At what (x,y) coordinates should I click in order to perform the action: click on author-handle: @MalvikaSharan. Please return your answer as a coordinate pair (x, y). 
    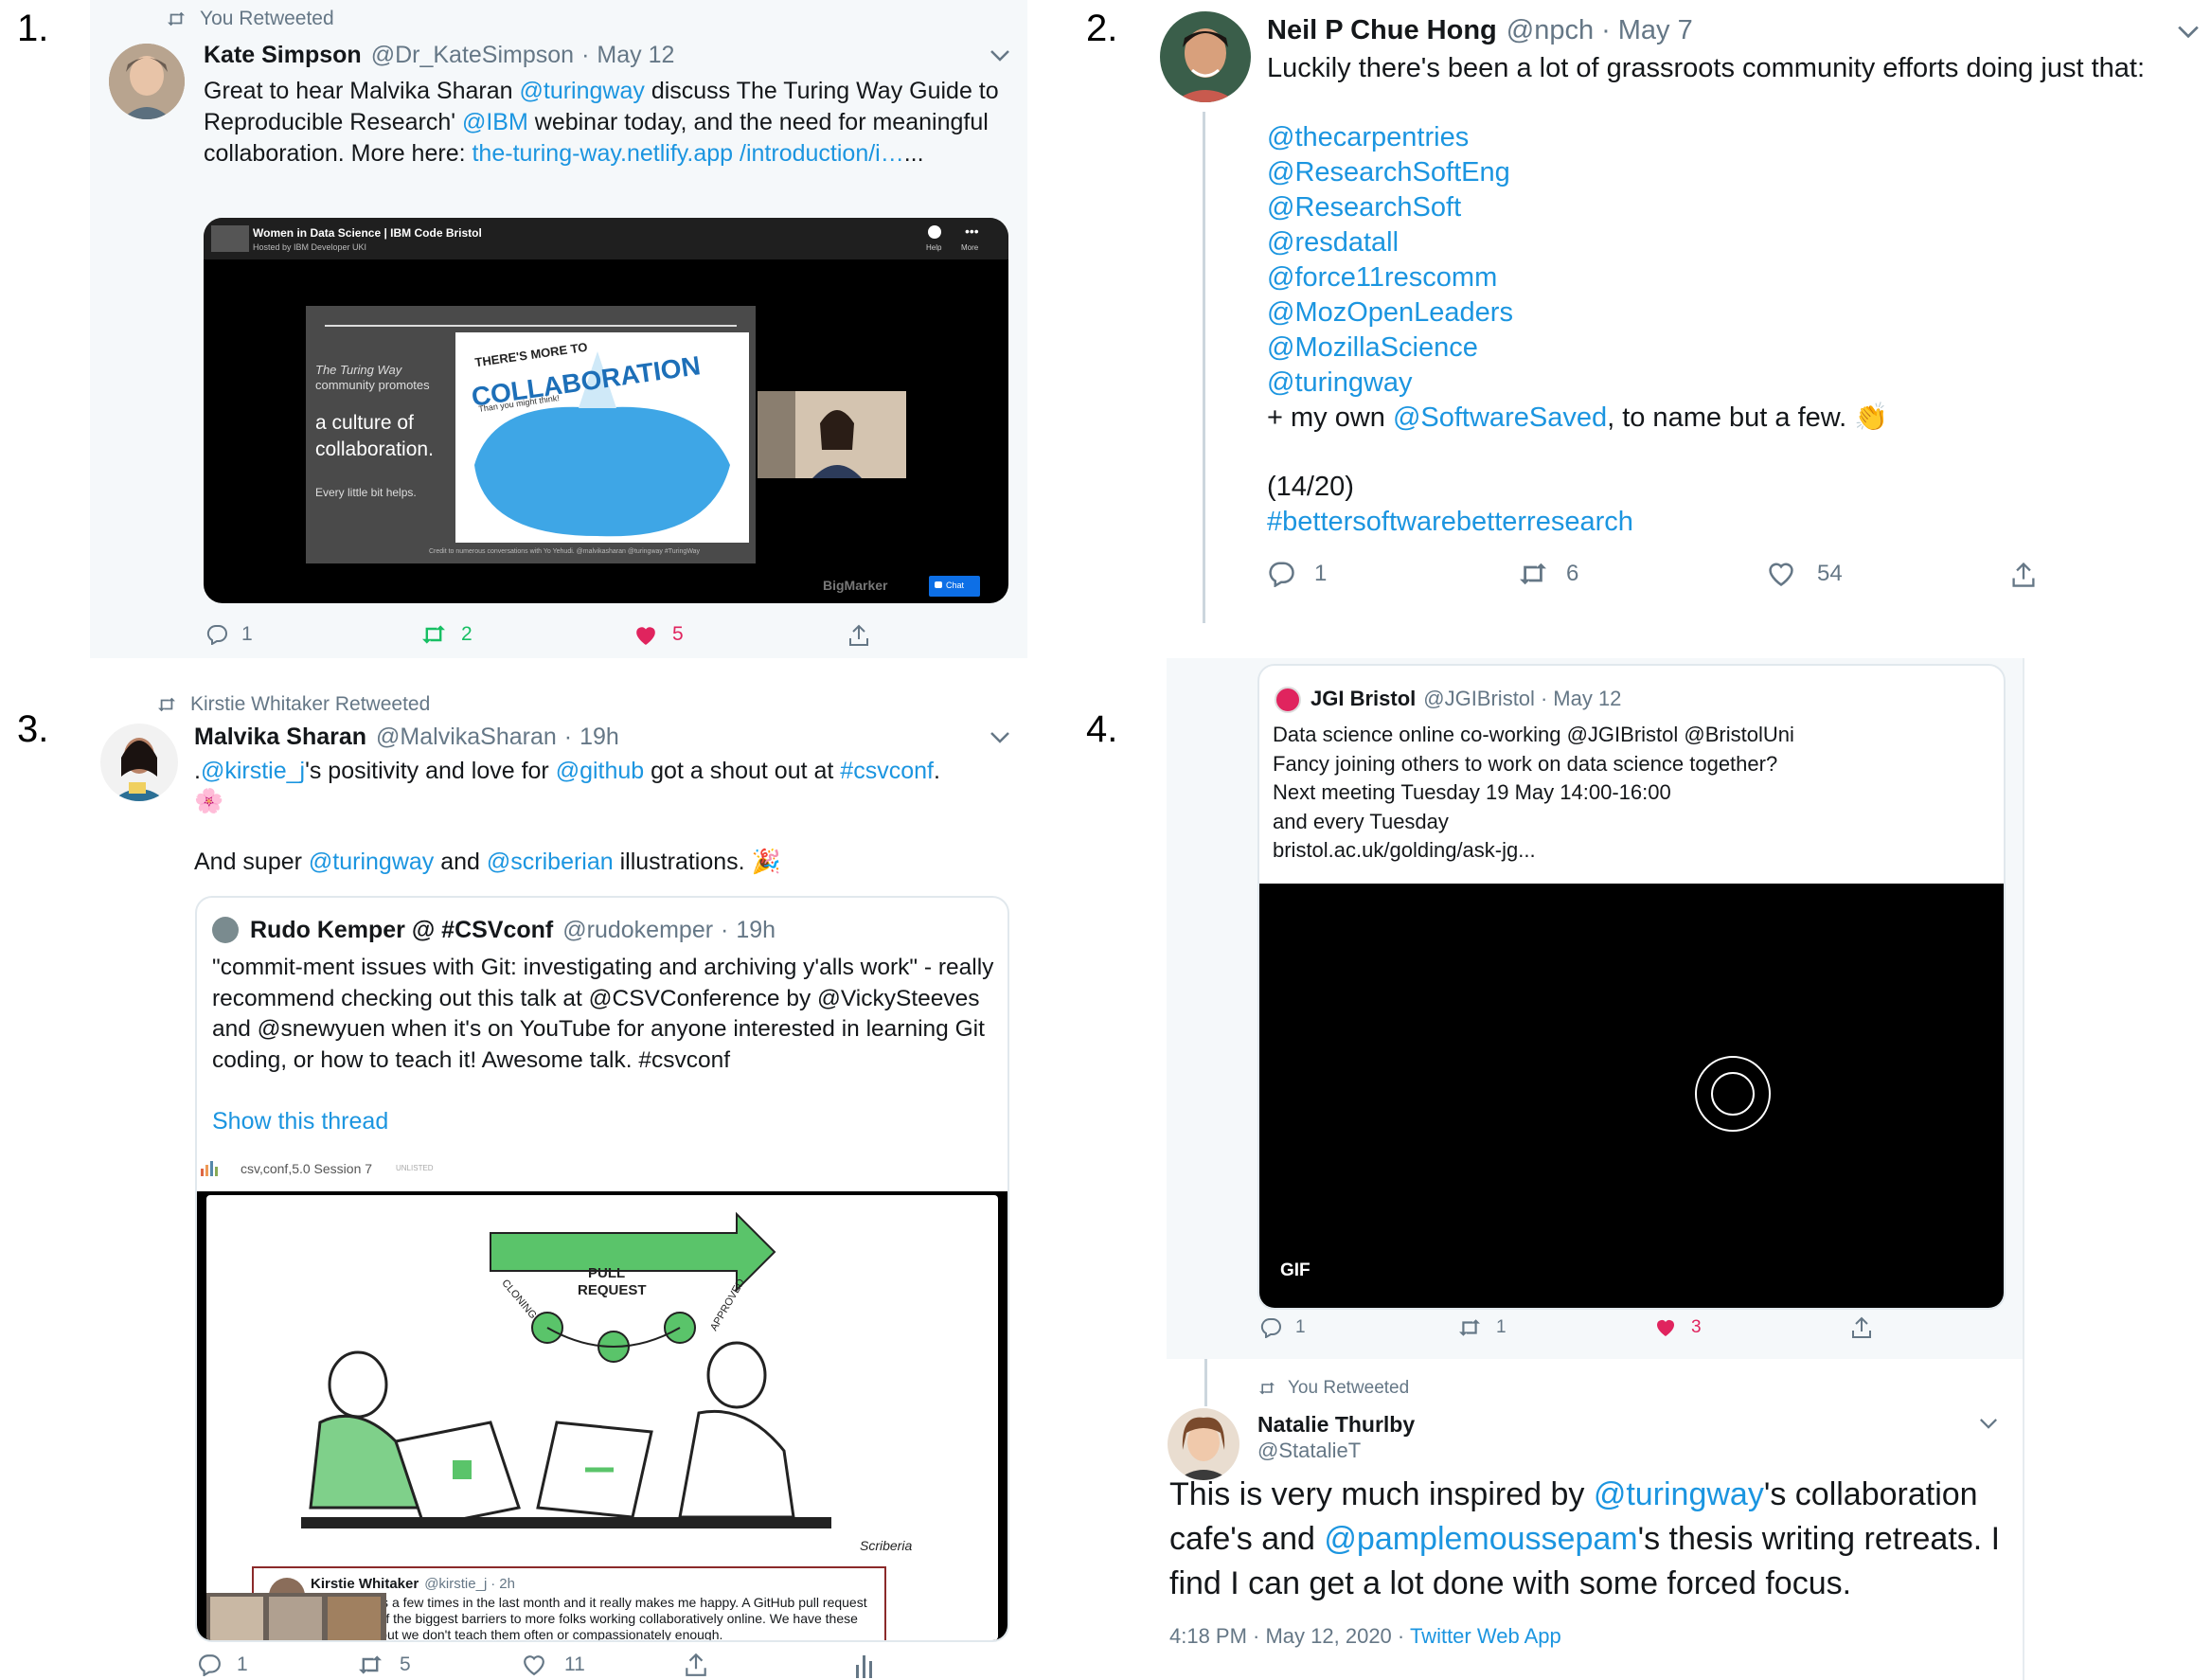
    Looking at the image, I should click on (466, 737).